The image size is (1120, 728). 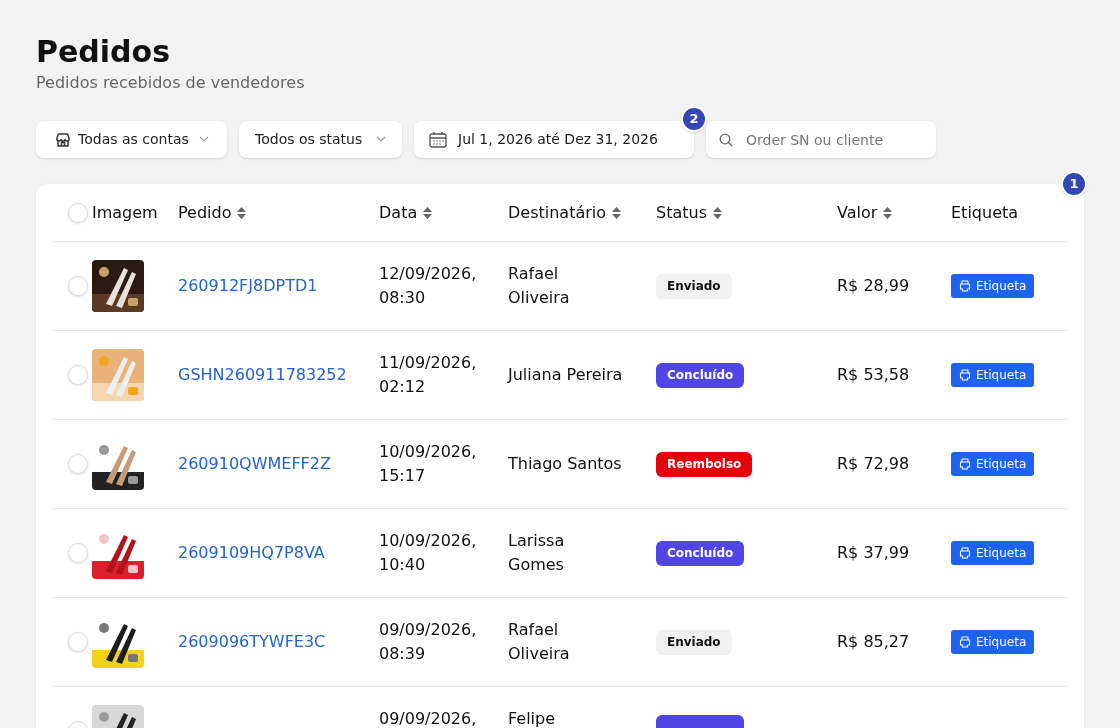 What do you see at coordinates (694, 119) in the screenshot?
I see `step-marker: 2` at bounding box center [694, 119].